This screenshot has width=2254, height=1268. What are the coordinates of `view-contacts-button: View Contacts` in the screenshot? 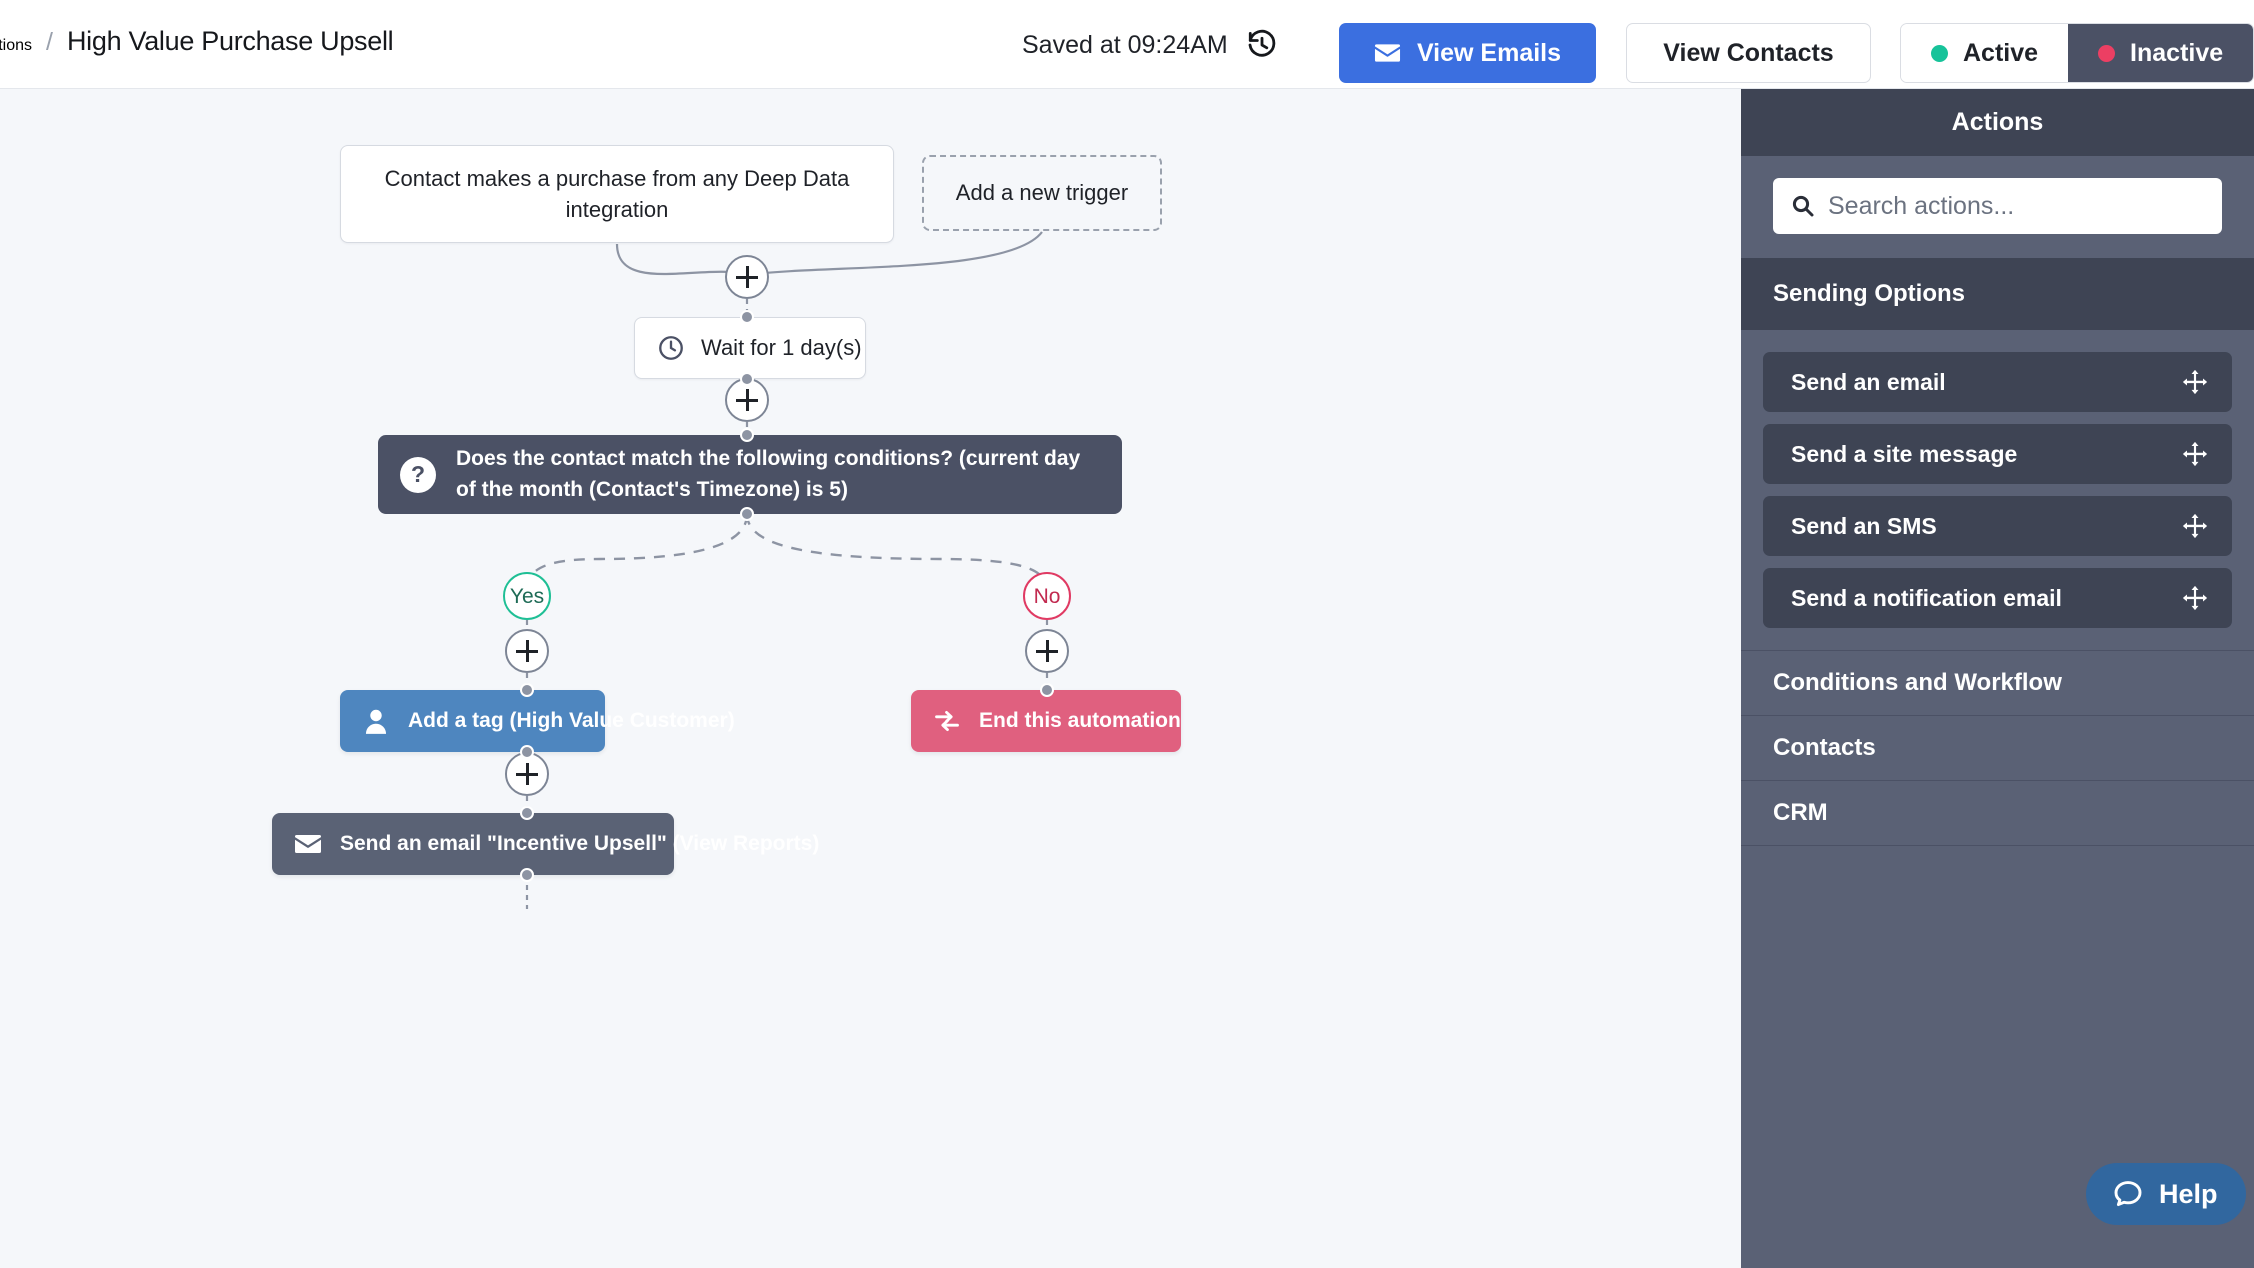 It's located at (1748, 53).